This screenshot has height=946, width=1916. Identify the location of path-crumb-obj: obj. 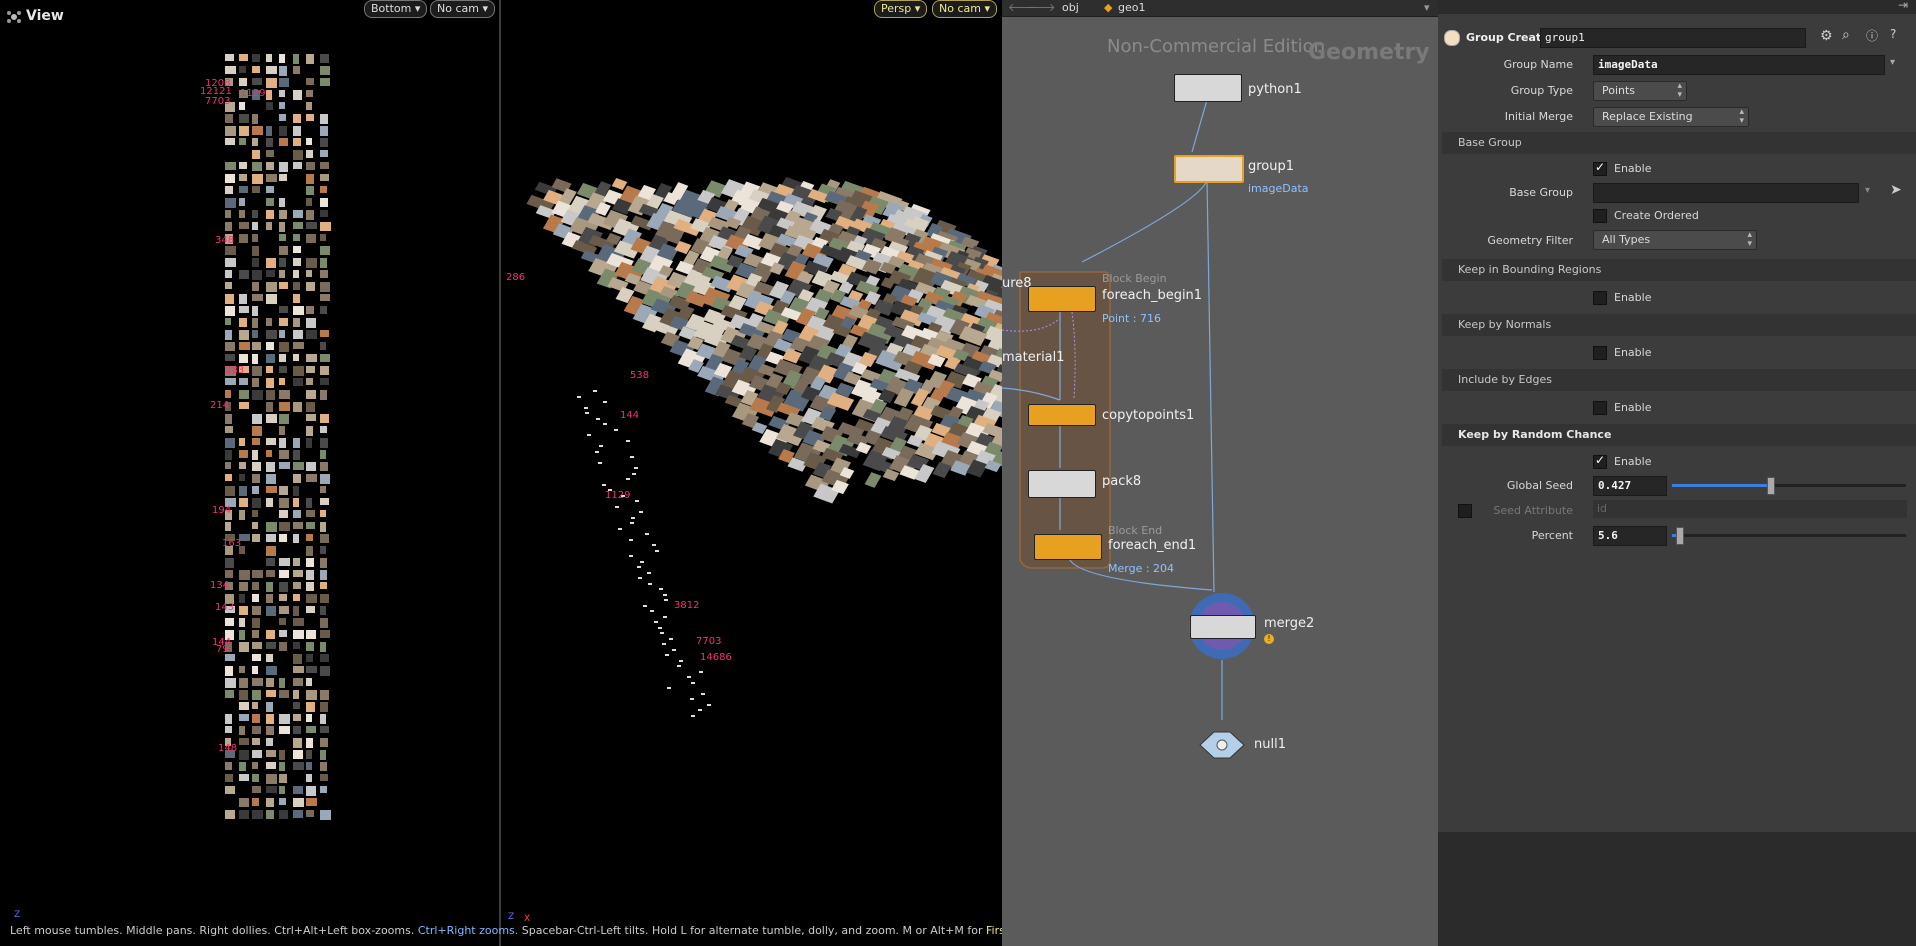
(1070, 8).